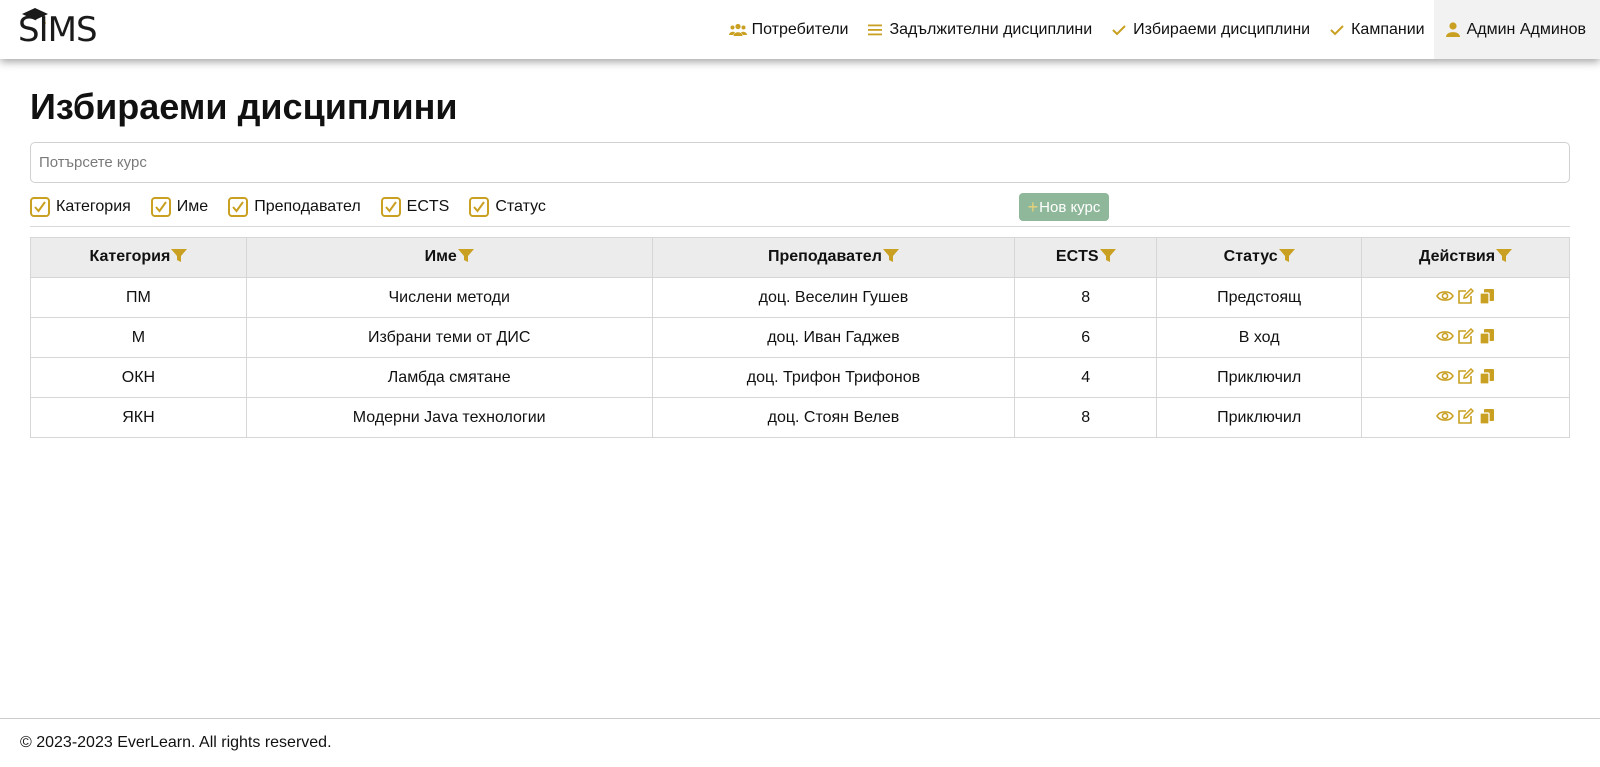  Describe the element at coordinates (875, 30) in the screenshot. I see `list-icon` at that location.